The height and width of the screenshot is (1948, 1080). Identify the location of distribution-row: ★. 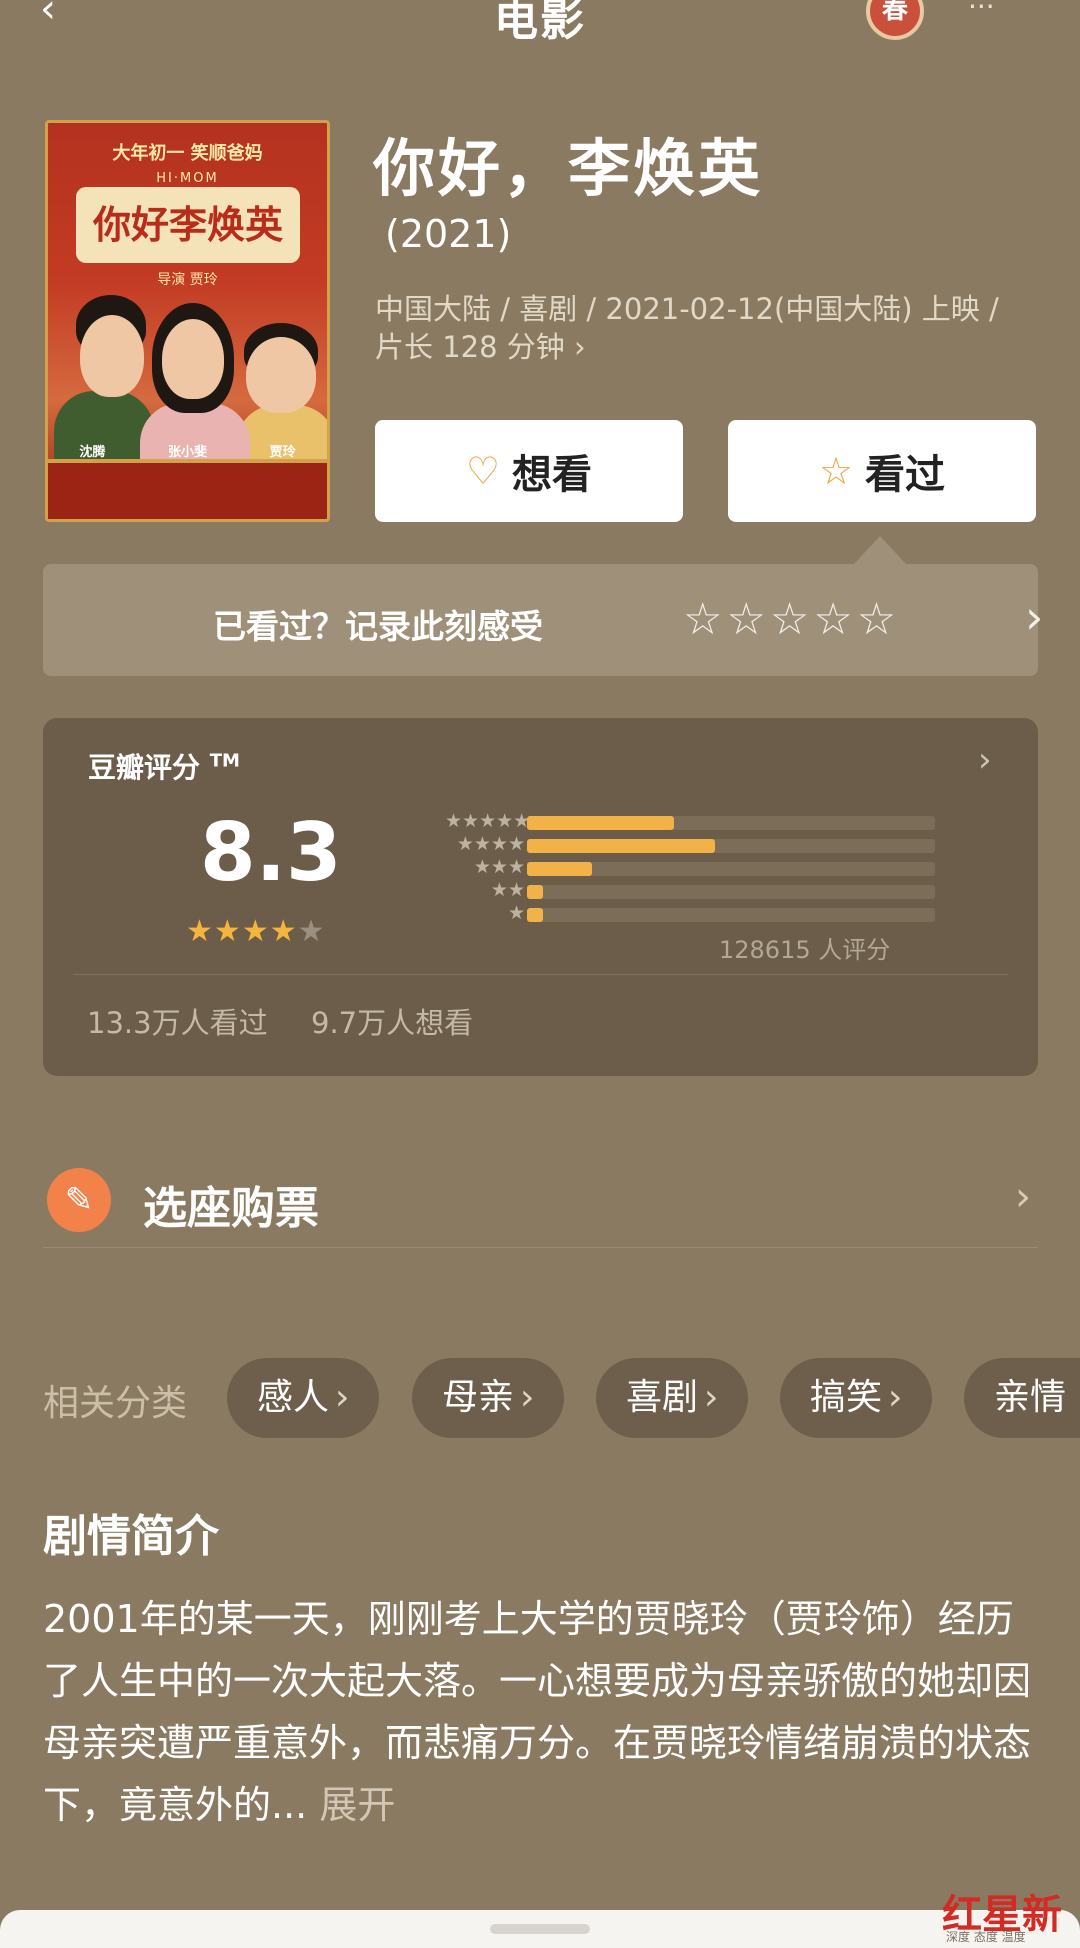
(653, 914).